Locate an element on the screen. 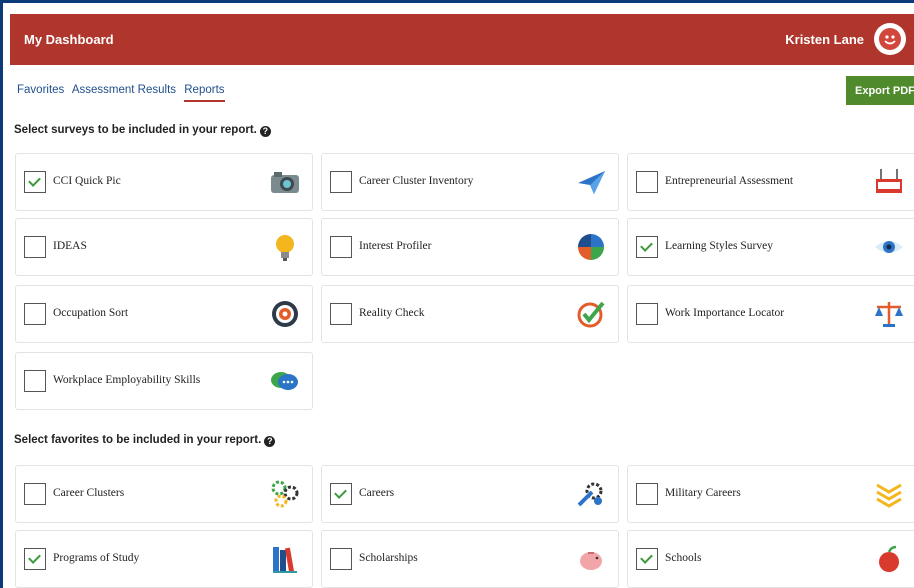  card-label: Scholarships is located at coordinates (388, 558).